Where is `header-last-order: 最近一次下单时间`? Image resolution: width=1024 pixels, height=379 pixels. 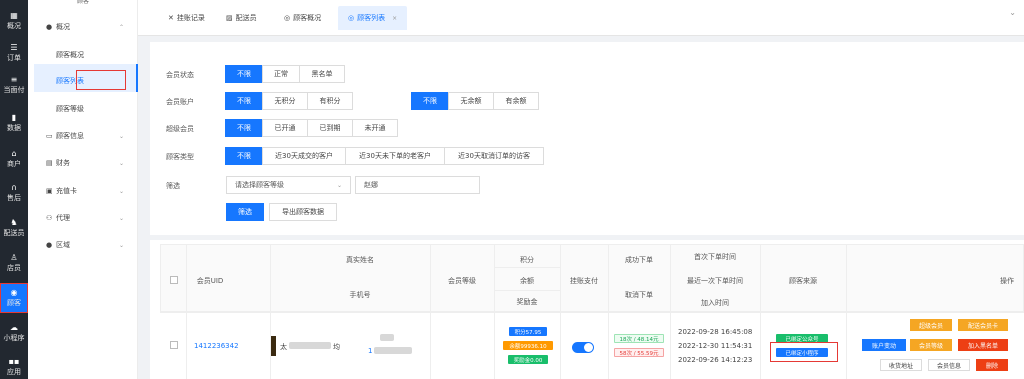
header-last-order: 最近一次下单时间 is located at coordinates (715, 281).